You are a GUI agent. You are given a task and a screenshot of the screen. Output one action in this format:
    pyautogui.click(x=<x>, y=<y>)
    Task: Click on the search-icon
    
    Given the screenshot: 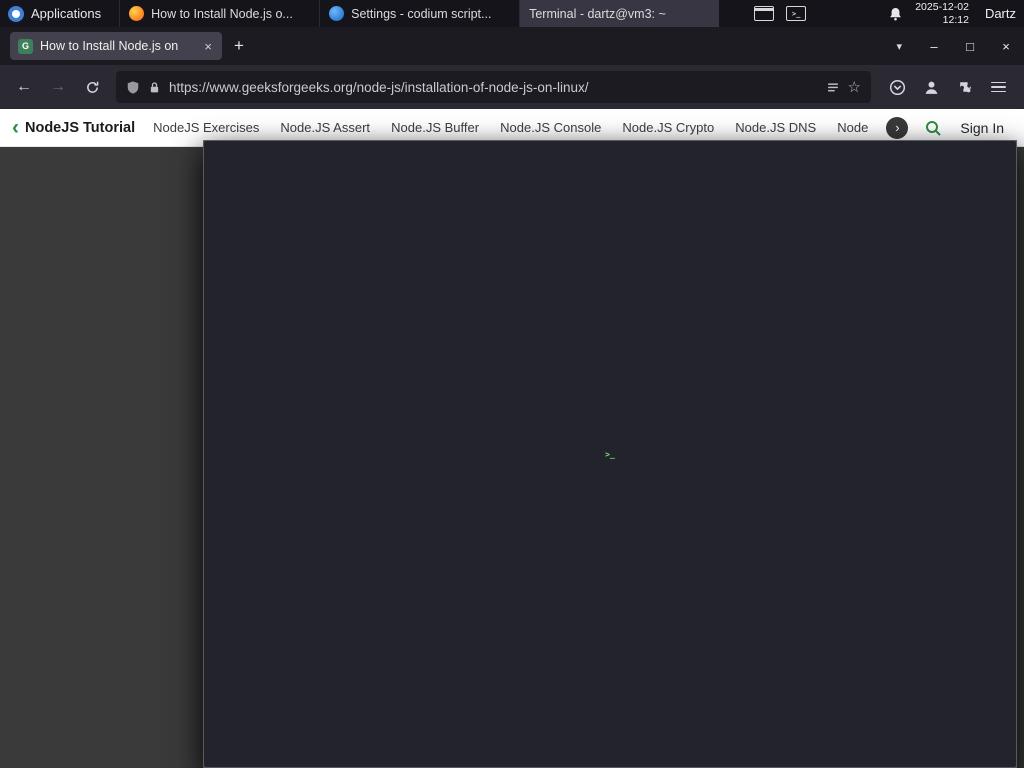 What is the action you would take?
    pyautogui.click(x=933, y=128)
    